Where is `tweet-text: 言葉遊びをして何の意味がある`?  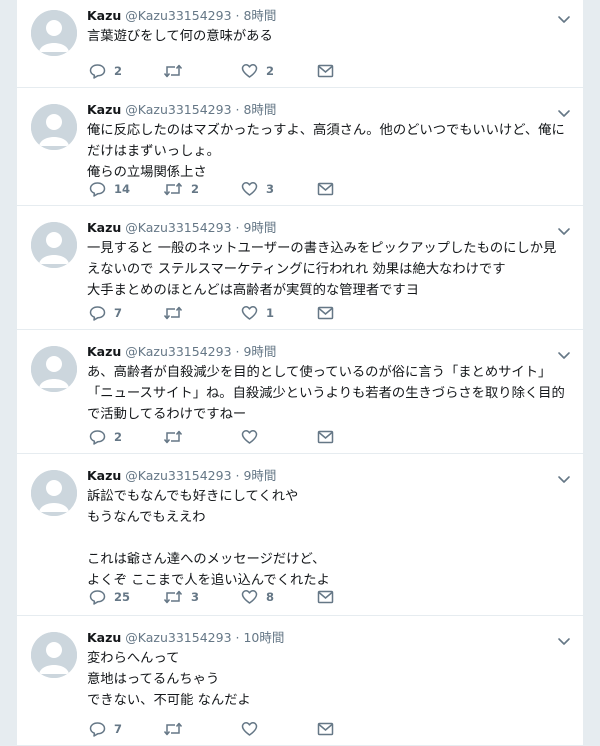
tweet-text: 言葉遊びをして何の意味がある is located at coordinates (180, 36).